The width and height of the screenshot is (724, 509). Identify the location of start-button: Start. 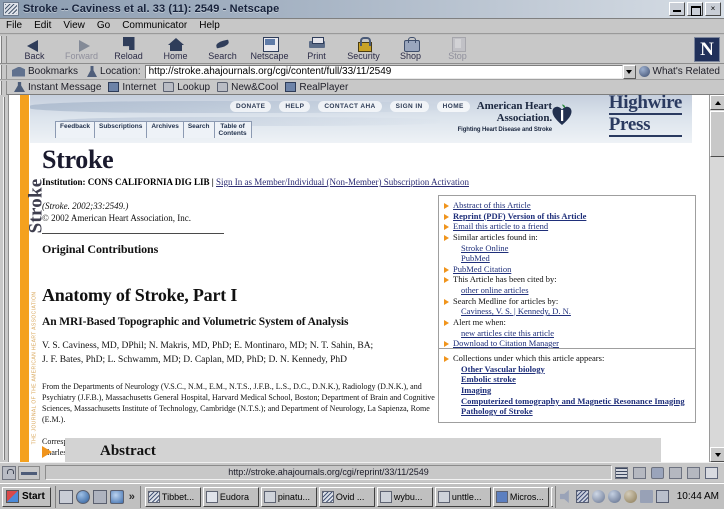
(26, 496).